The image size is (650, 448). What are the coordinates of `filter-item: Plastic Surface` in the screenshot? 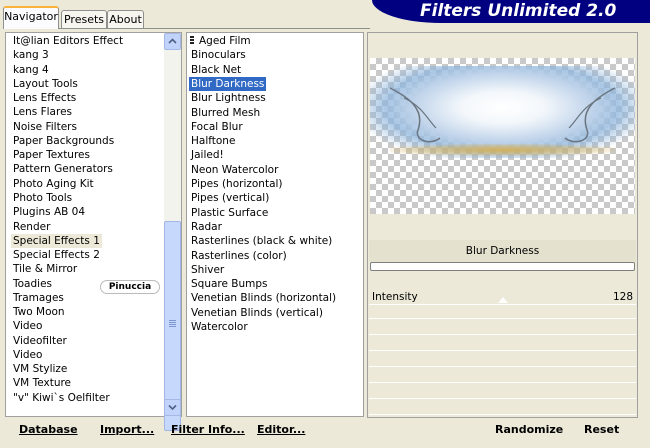 It's located at (229, 213).